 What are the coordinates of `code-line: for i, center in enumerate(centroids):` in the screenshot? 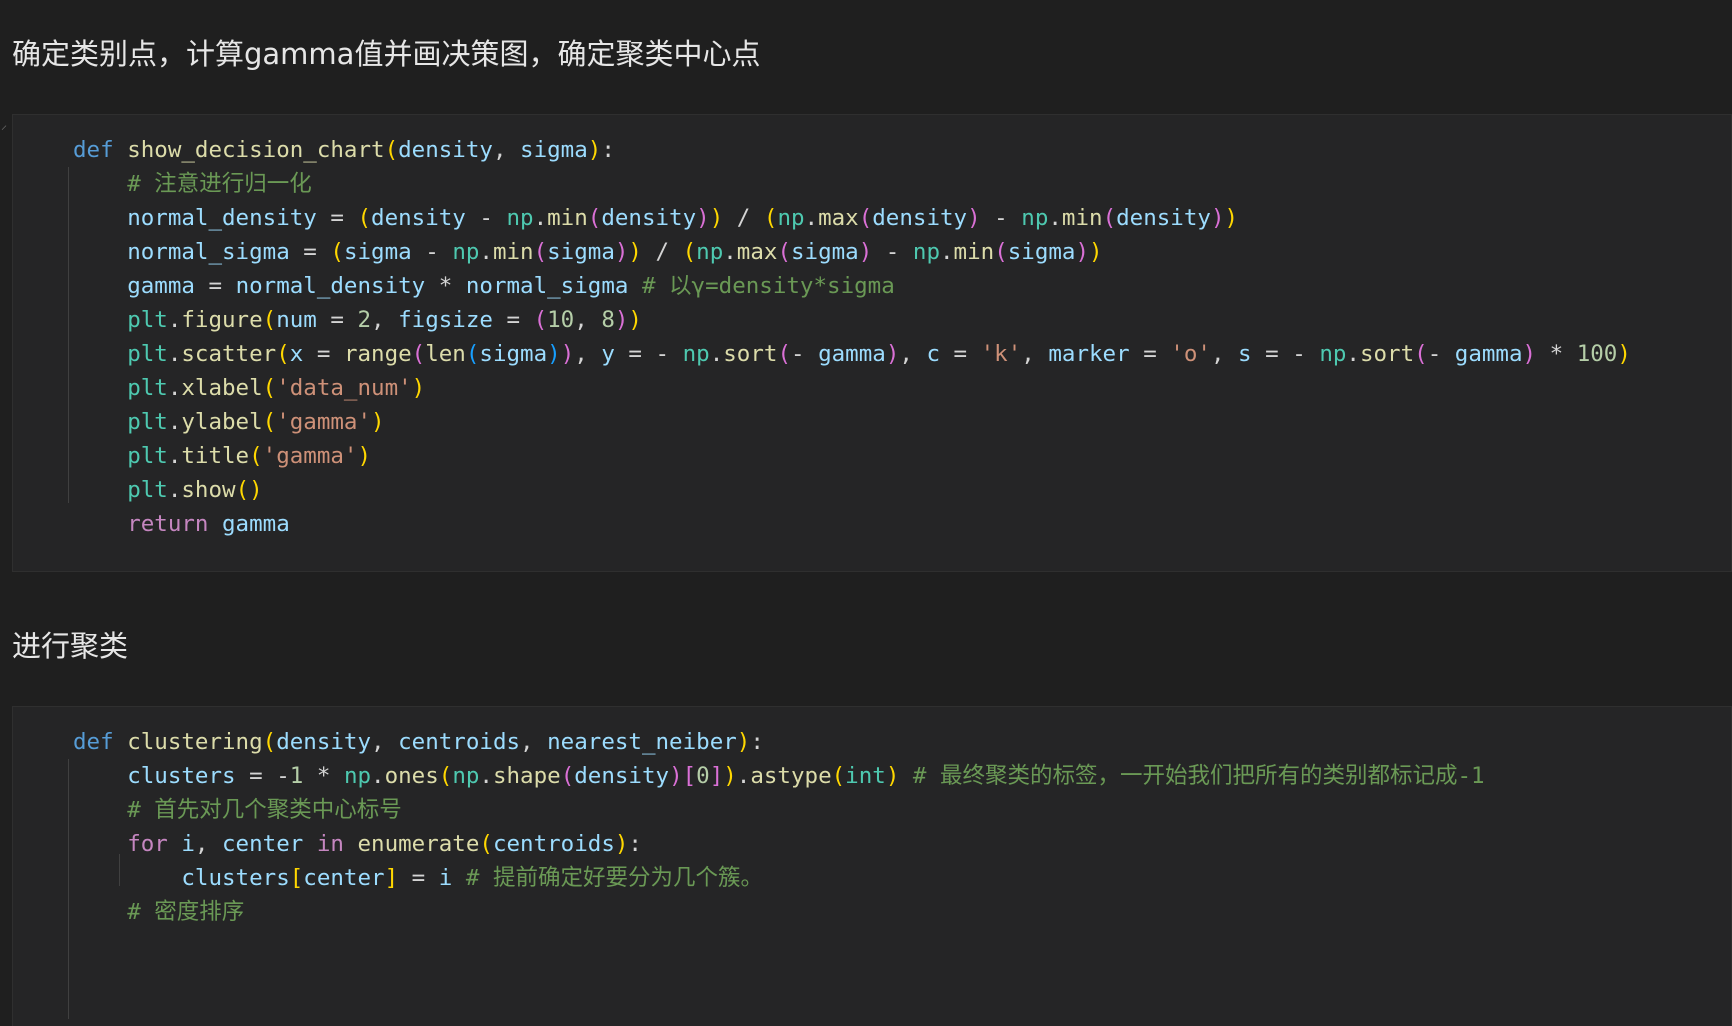 It's located at (779, 844).